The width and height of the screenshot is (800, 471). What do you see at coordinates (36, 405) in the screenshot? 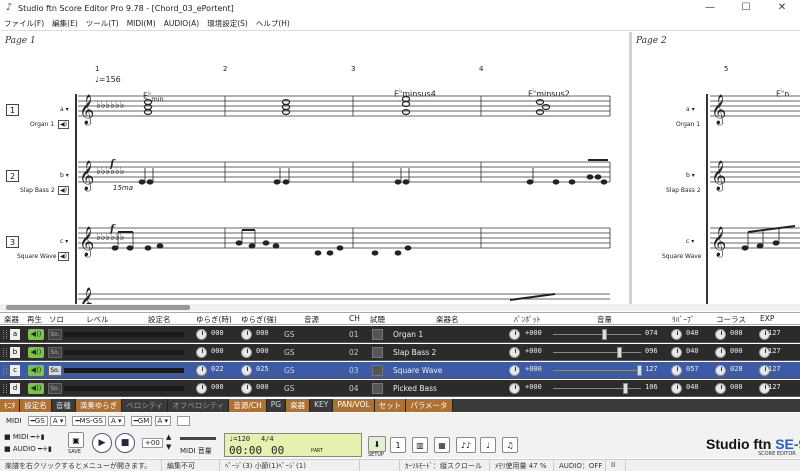
I see `tab-1: 設定名` at bounding box center [36, 405].